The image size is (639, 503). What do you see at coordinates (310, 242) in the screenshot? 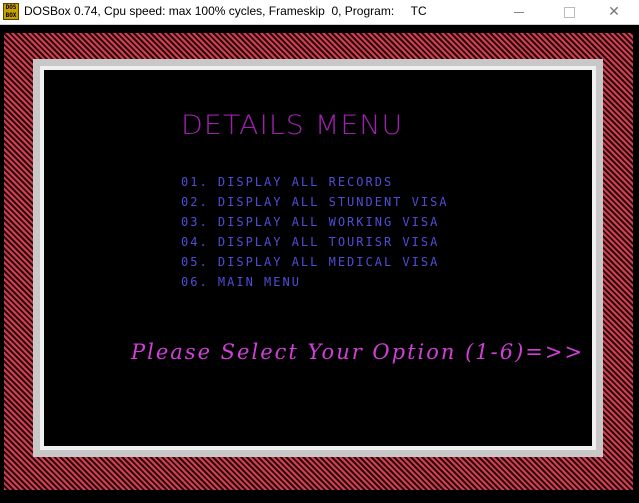
I see `menu-item-display-tourist-visa: 04. DISPLAY ALL TOURISR VISA` at bounding box center [310, 242].